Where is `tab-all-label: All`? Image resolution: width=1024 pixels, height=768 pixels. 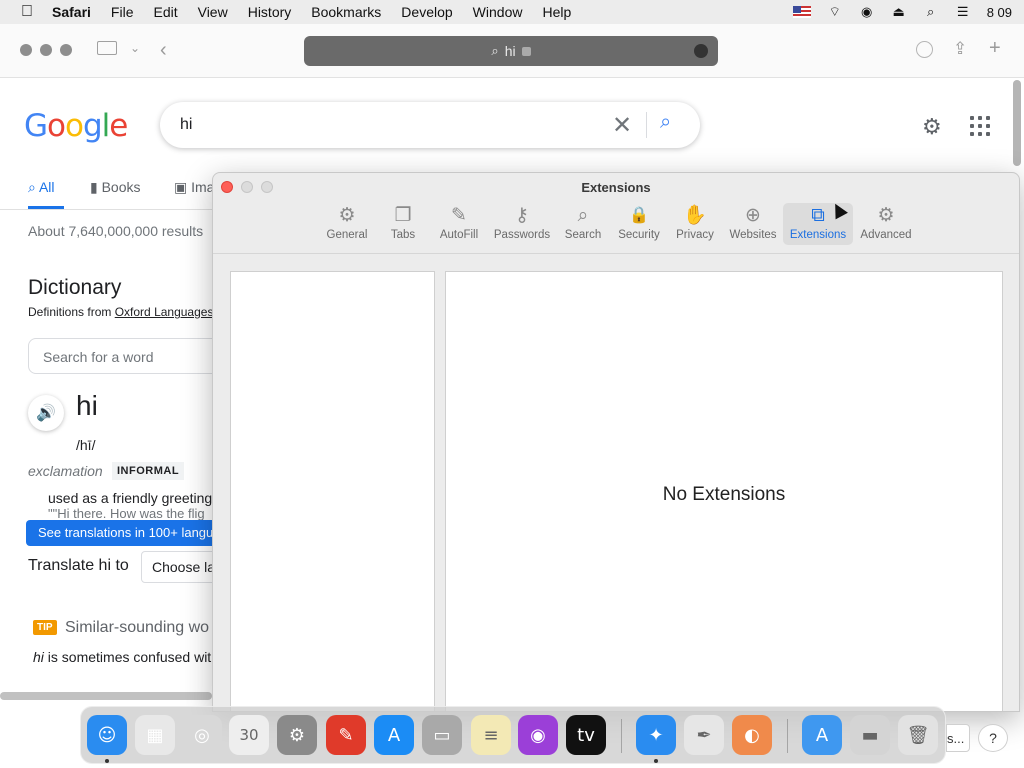 tab-all-label: All is located at coordinates (46, 187).